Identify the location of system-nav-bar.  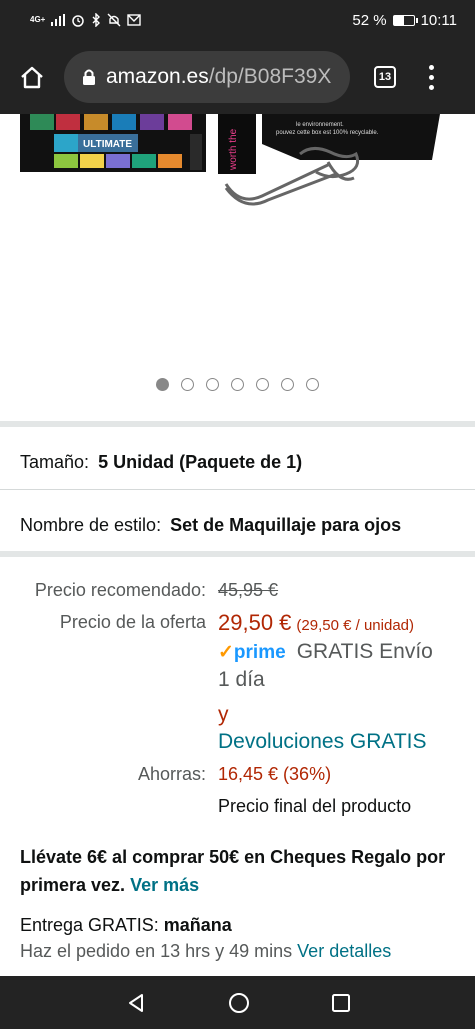
(237, 1002).